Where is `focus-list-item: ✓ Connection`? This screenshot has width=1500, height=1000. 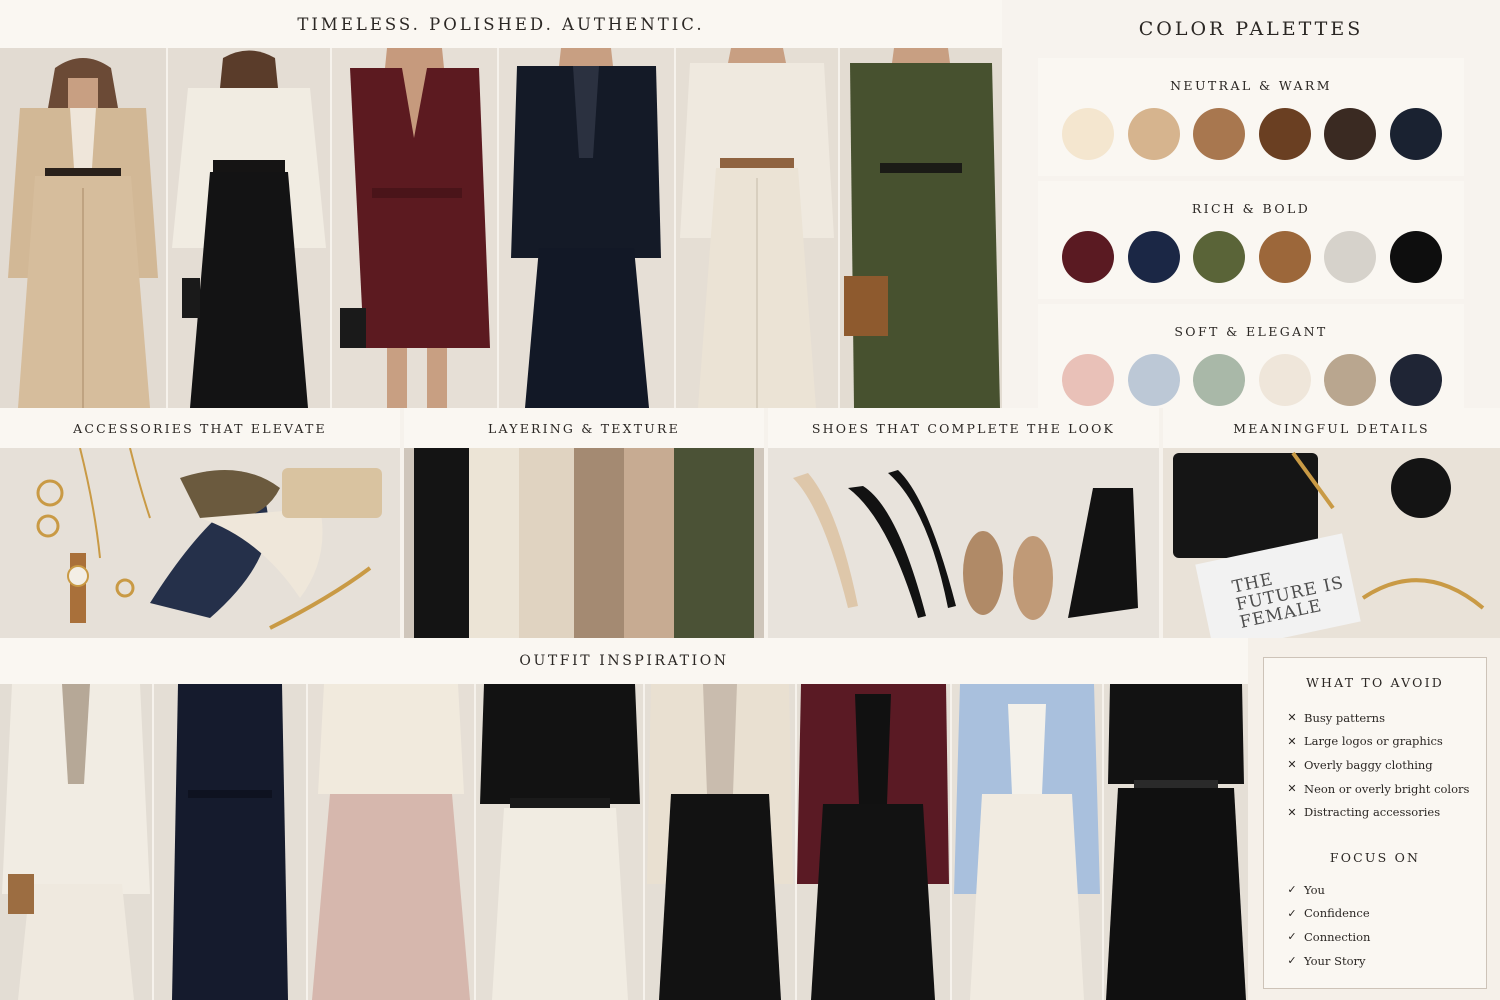
focus-list-item: ✓ Connection is located at coordinates (1382, 937).